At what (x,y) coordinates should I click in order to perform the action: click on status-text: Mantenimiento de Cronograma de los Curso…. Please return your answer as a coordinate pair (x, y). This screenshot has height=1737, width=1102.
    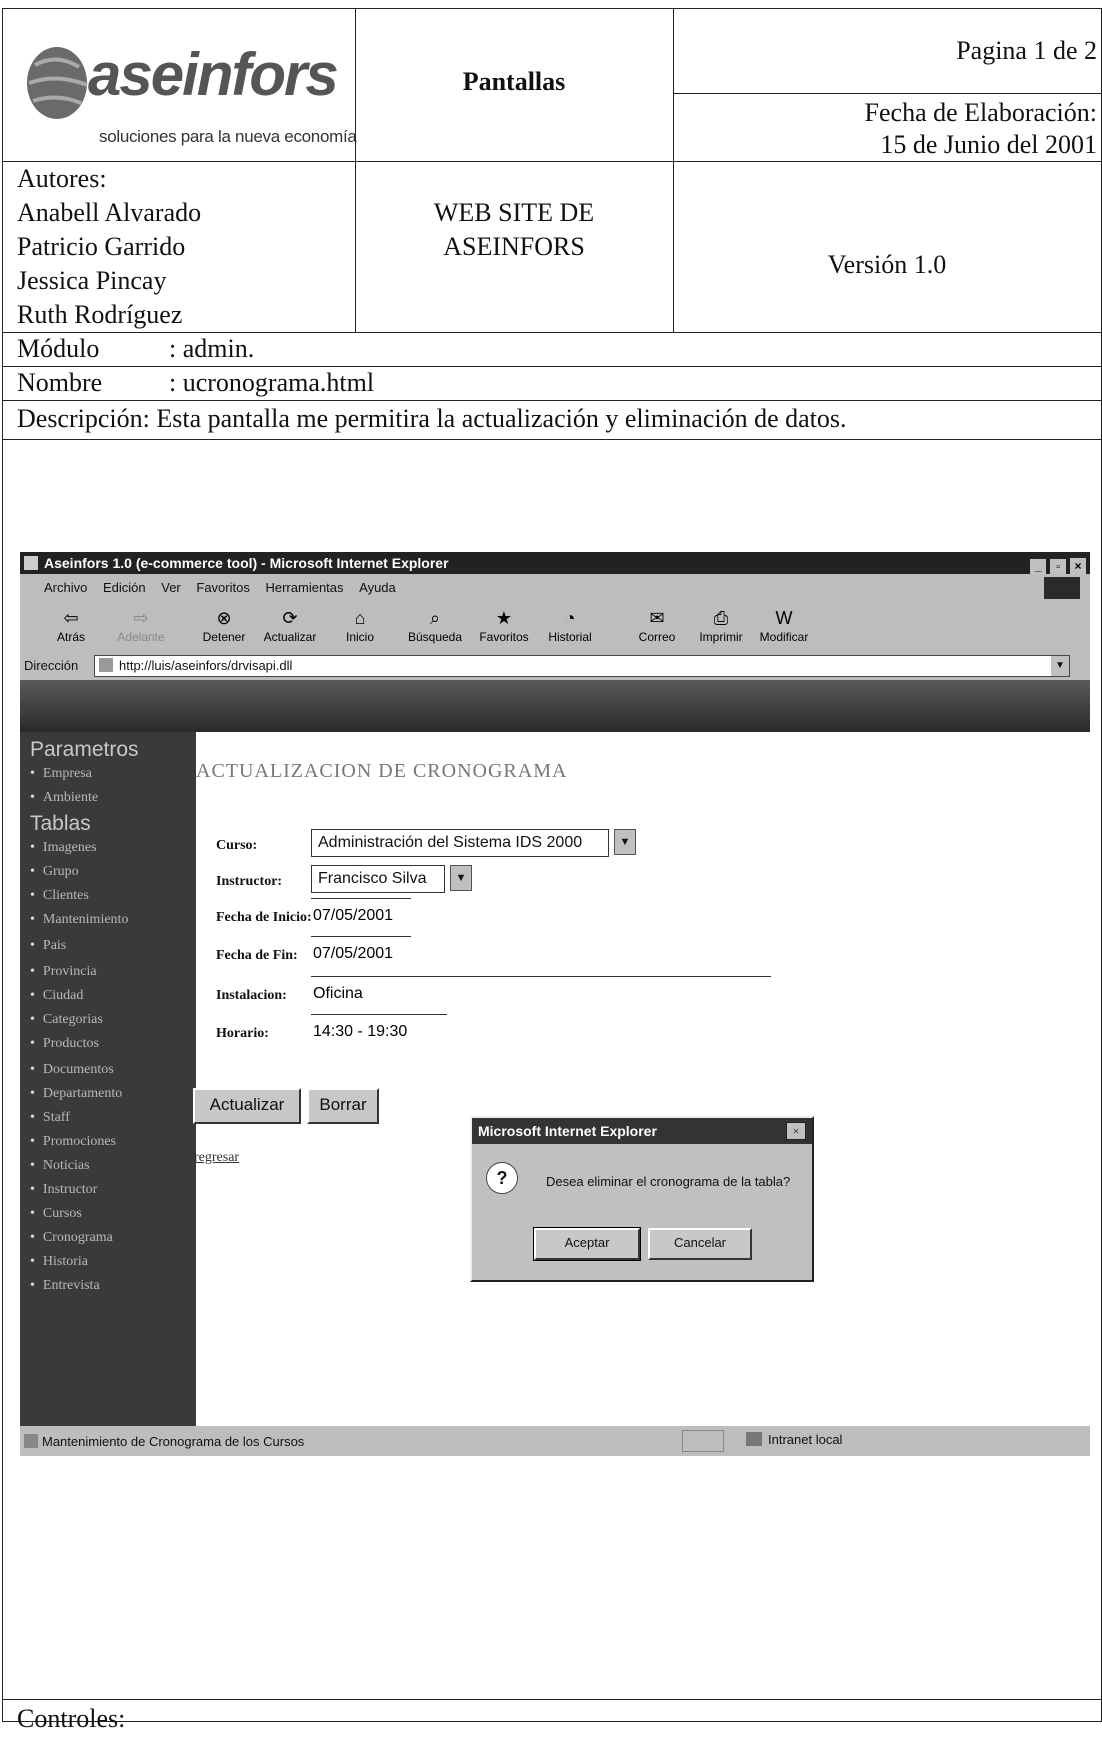
    Looking at the image, I should click on (173, 1441).